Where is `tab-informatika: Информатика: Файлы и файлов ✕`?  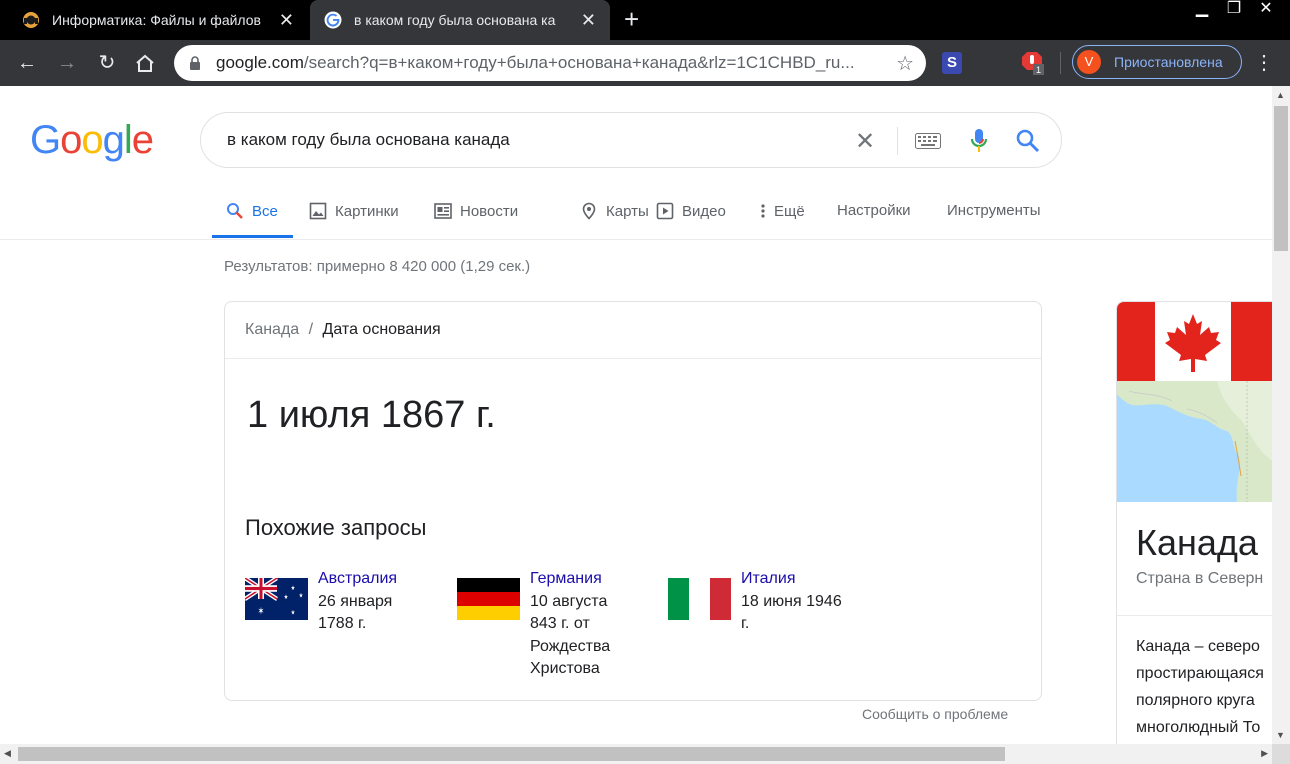
tab-informatika: Информатика: Файлы и файлов ✕ is located at coordinates (158, 20).